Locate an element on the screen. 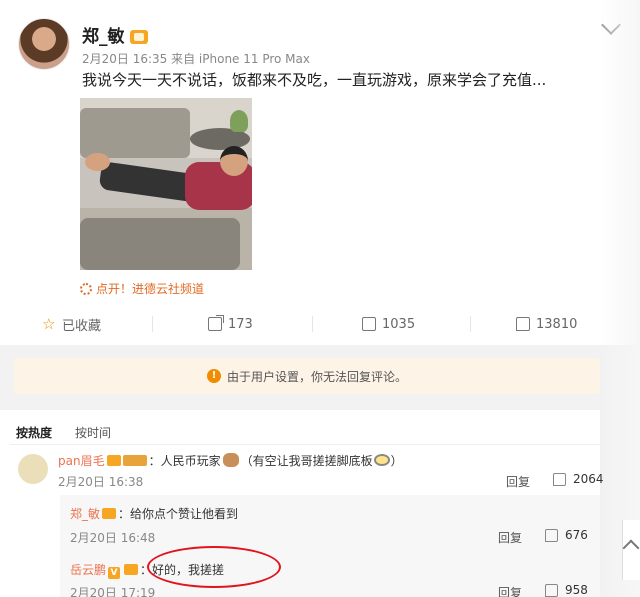  highlight-circle is located at coordinates (214, 567).